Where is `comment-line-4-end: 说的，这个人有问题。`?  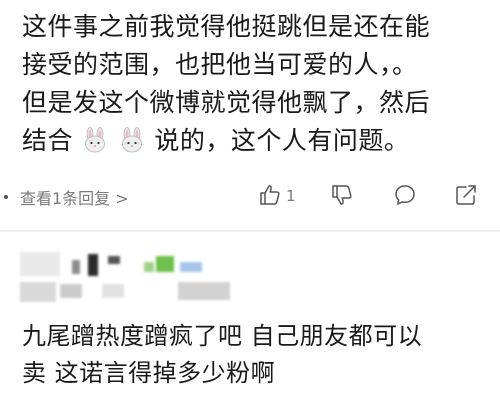 comment-line-4-end: 说的，这个人有问题。 is located at coordinates (282, 140).